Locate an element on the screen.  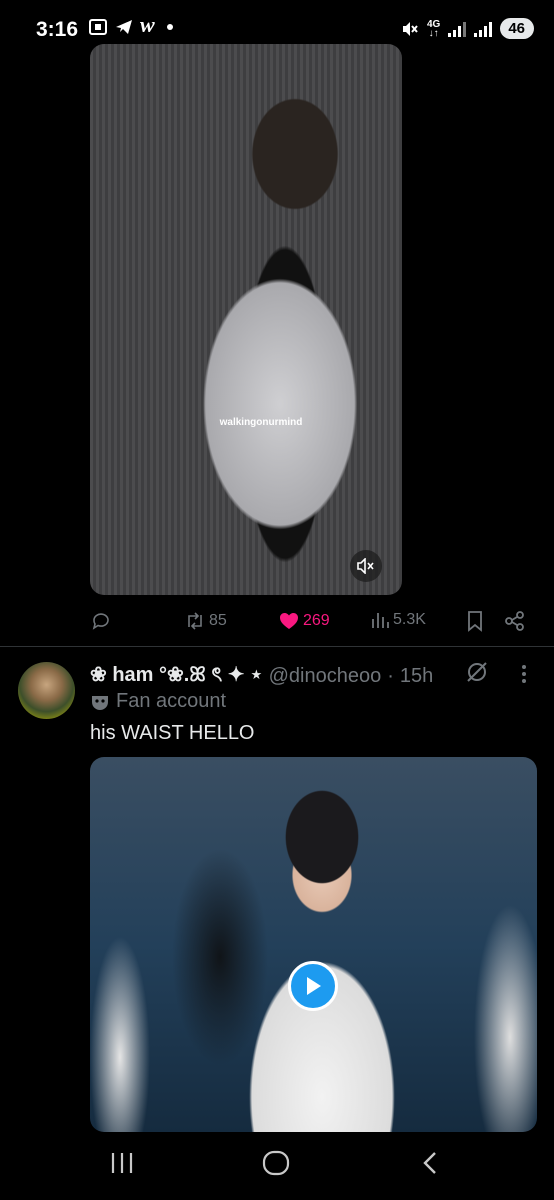
network-type: 4G ↓↑ is located at coordinates (433, 28).